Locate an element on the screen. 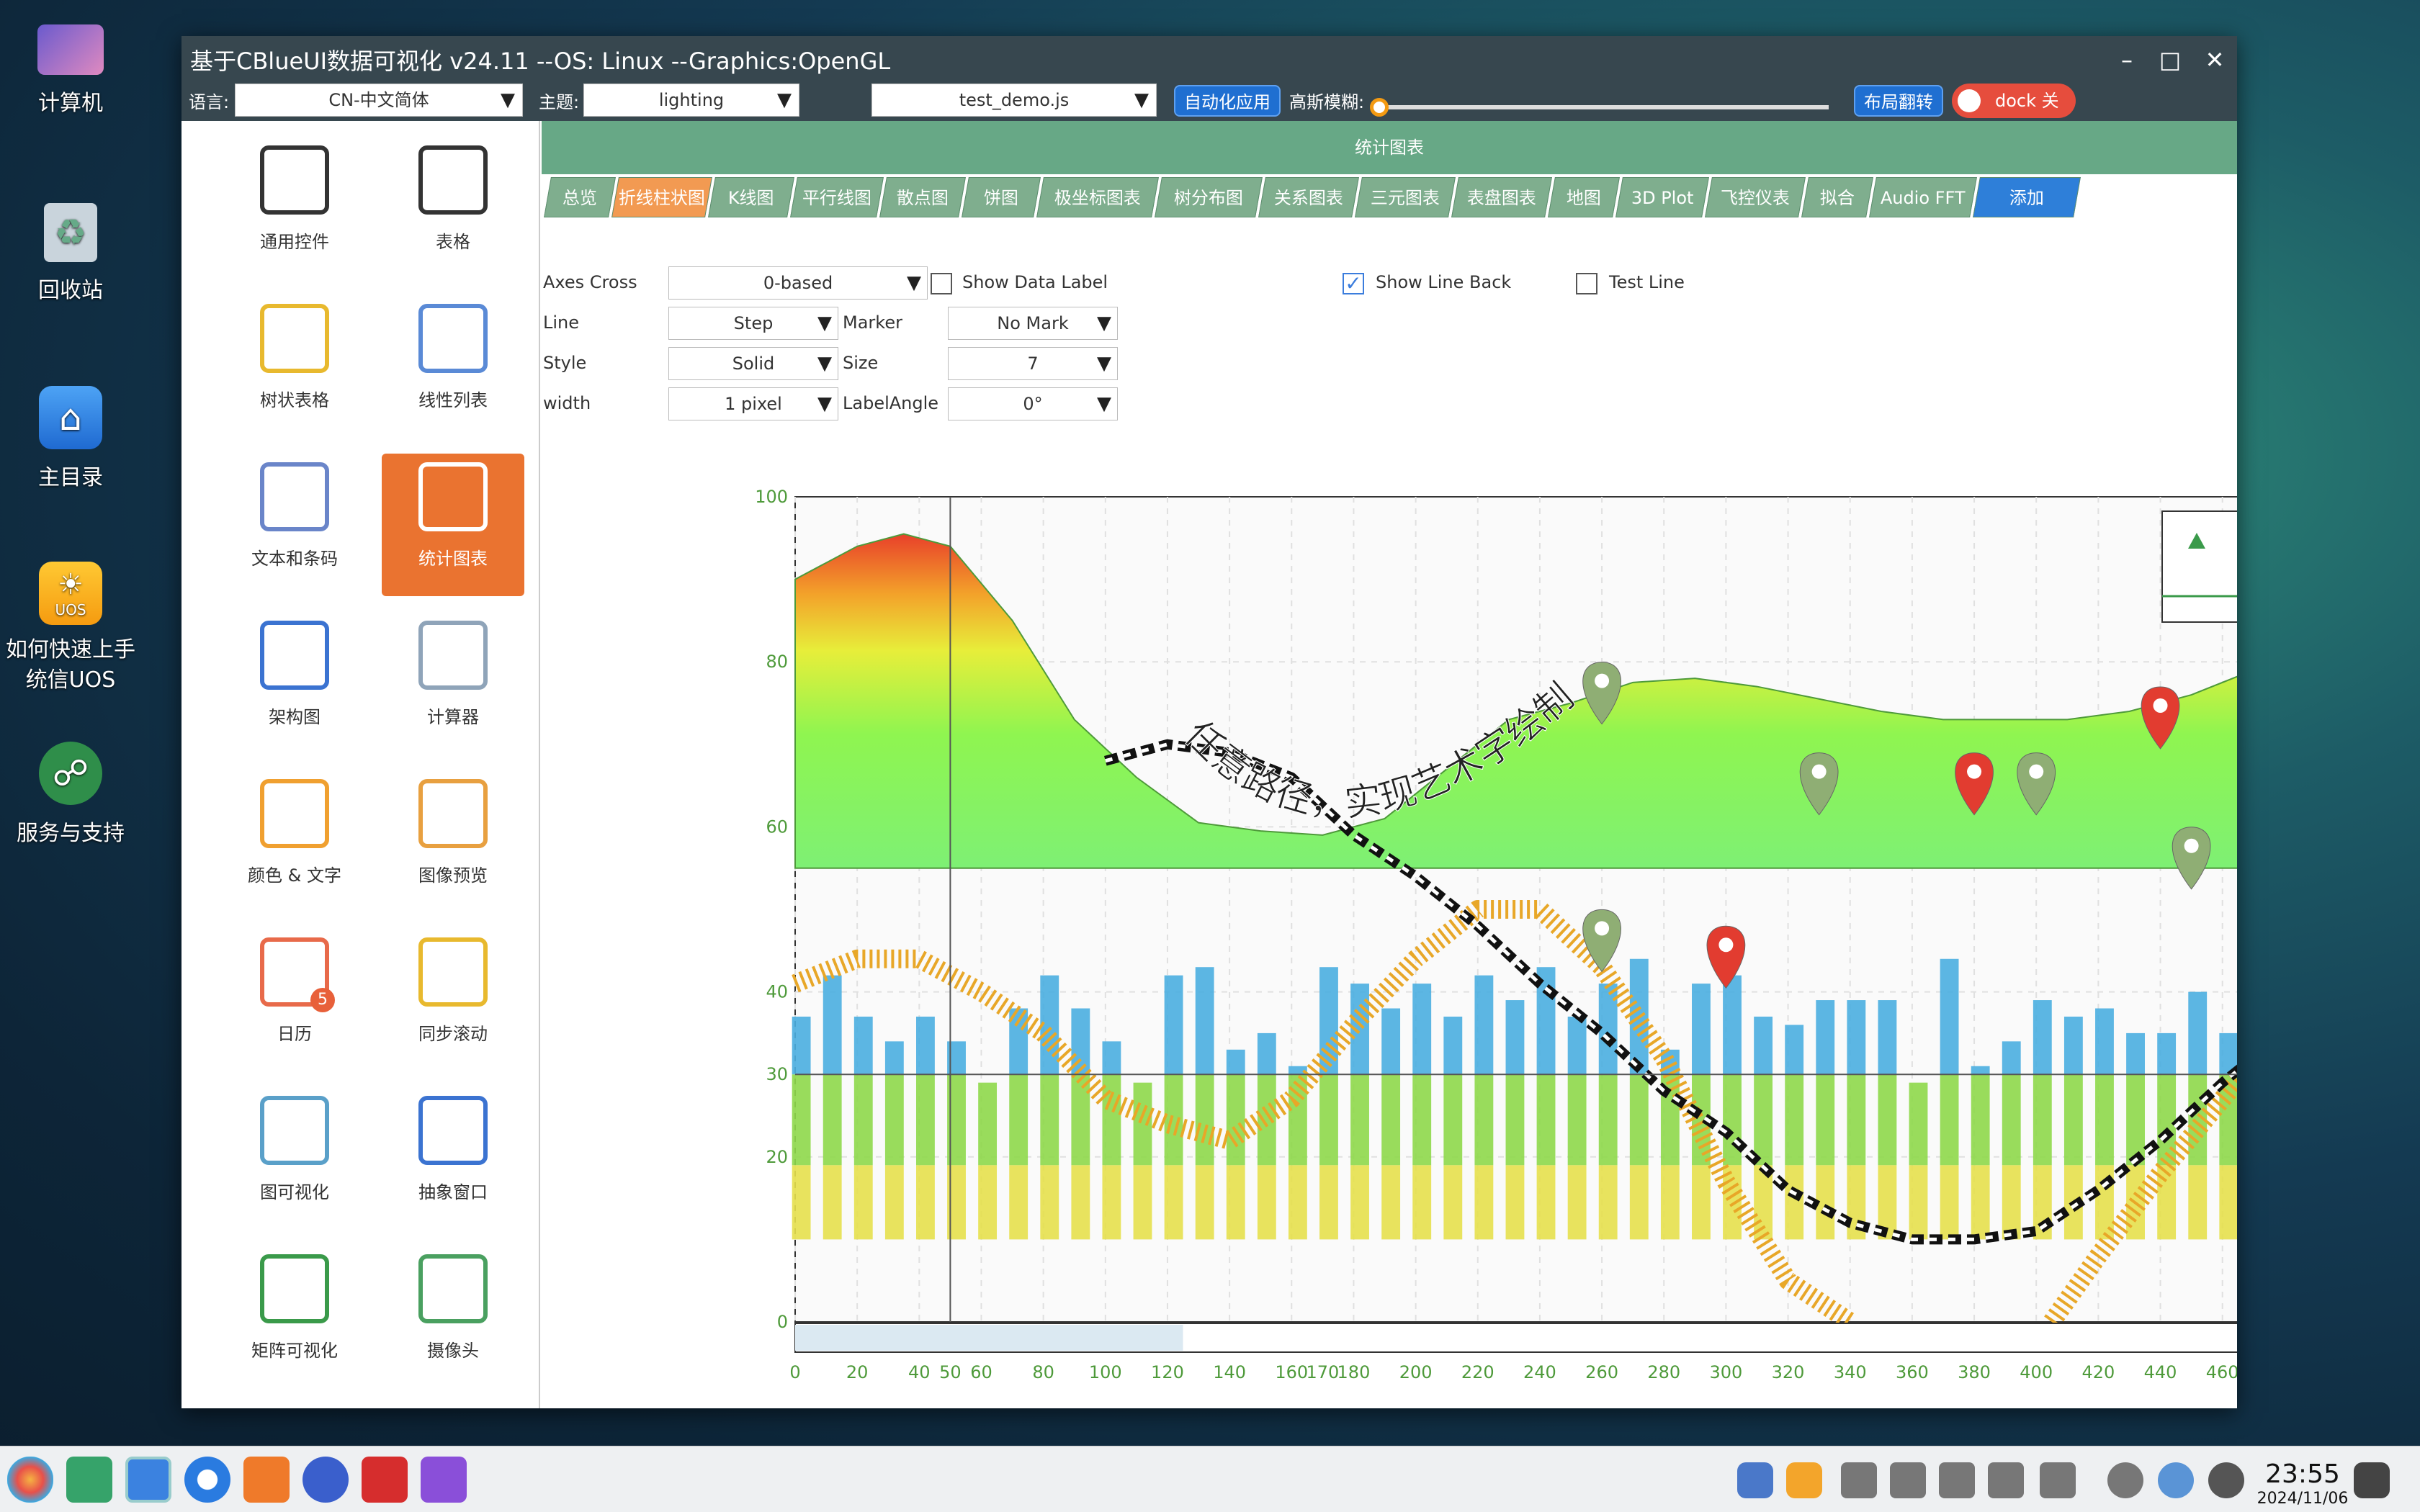 This screenshot has width=2420, height=1512. x-tick-label: 240 is located at coordinates (1540, 1372).